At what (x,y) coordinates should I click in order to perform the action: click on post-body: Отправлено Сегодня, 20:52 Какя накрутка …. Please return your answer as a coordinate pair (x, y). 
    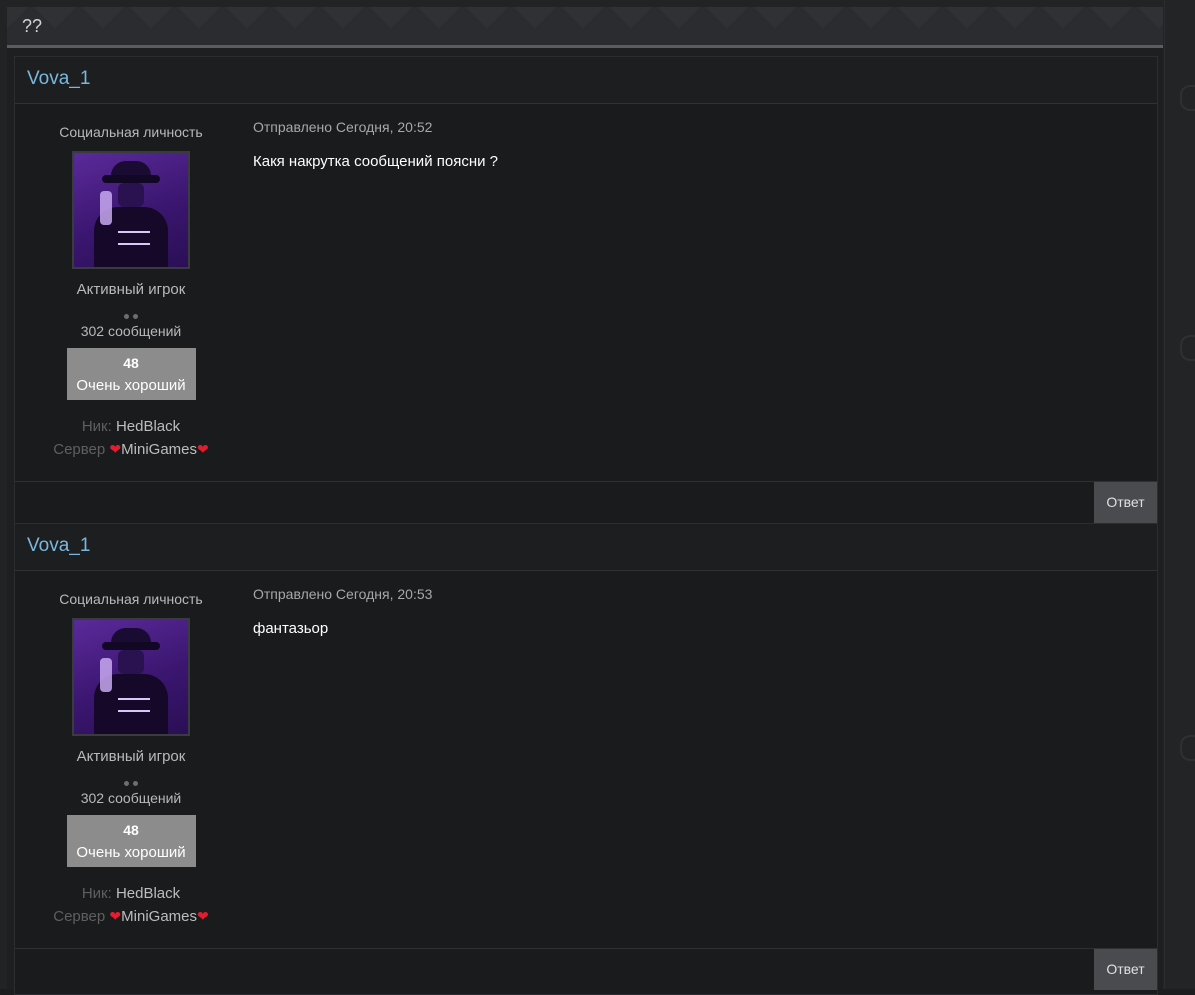
    Looking at the image, I should click on (700, 137).